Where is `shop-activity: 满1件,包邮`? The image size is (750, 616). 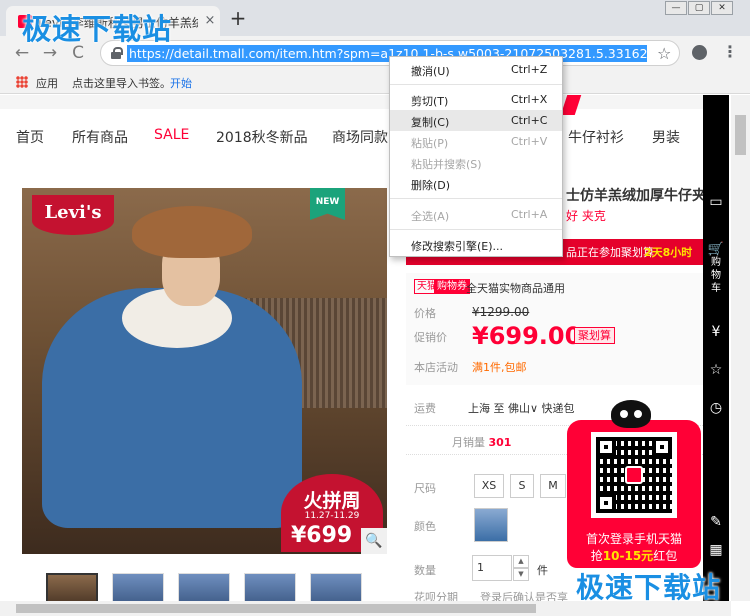 shop-activity: 满1件,包邮 is located at coordinates (499, 367).